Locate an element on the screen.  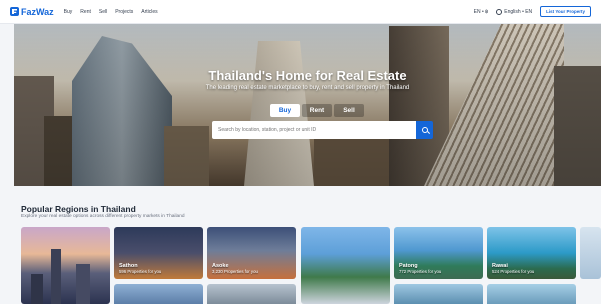
region-card-asoke: Asoke 3,230 Properties for you is located at coordinates (251, 253).